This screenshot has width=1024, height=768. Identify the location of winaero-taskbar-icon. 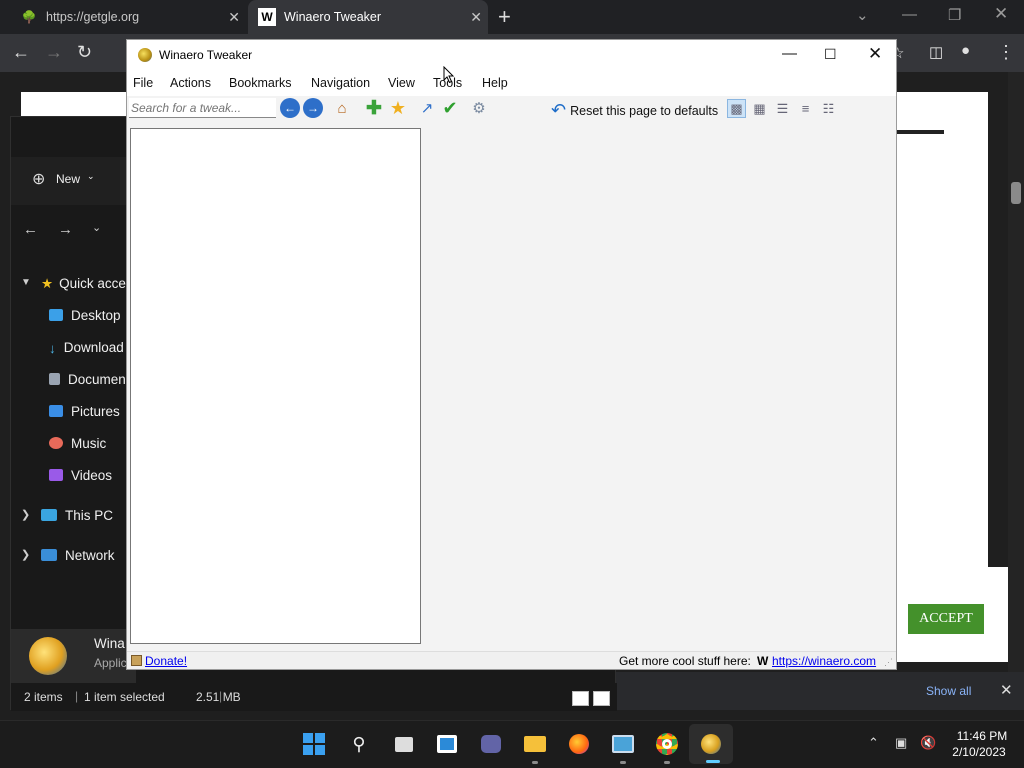
(711, 744).